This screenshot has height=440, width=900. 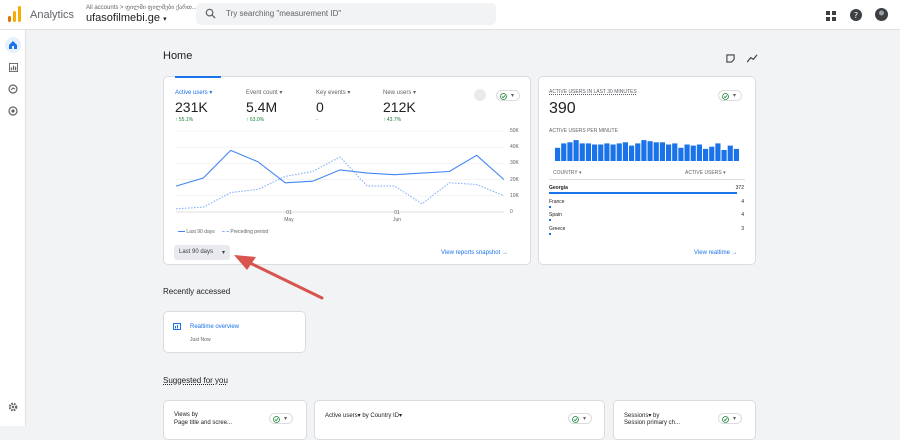 I want to click on country-name: France, so click(x=557, y=202).